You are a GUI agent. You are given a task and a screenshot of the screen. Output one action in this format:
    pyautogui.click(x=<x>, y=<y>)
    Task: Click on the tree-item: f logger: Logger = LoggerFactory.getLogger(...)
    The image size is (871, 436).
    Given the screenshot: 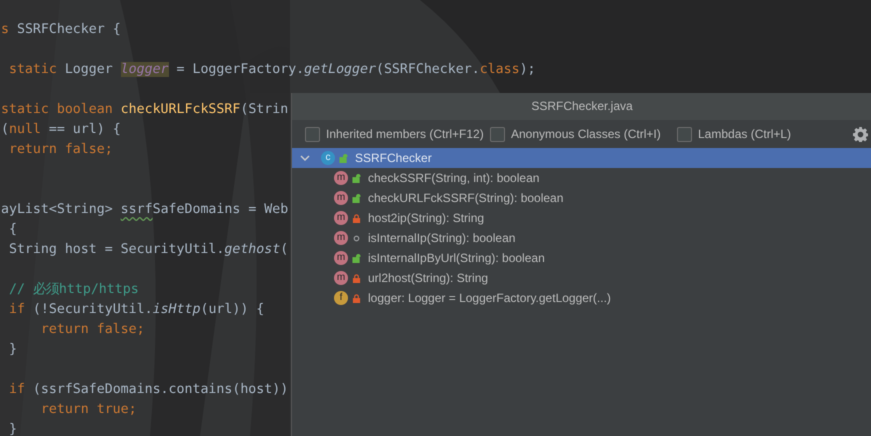 What is the action you would take?
    pyautogui.click(x=581, y=298)
    